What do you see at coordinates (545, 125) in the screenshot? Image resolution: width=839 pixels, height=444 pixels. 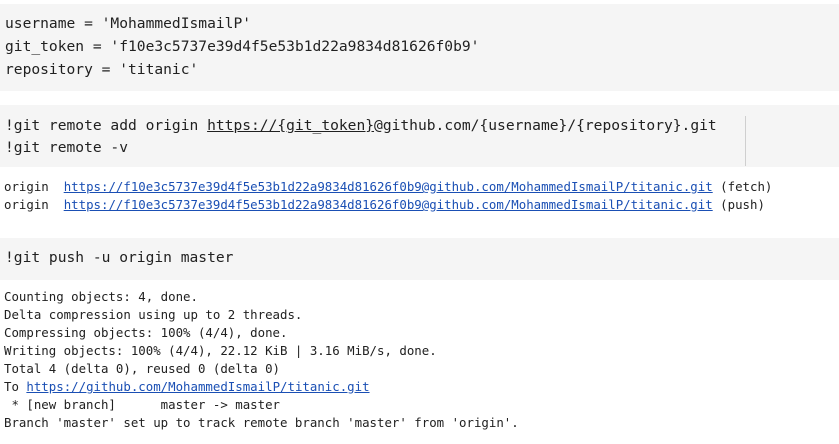 I see `remote-add-suffix: @github.com/{username}/{repository}.git` at bounding box center [545, 125].